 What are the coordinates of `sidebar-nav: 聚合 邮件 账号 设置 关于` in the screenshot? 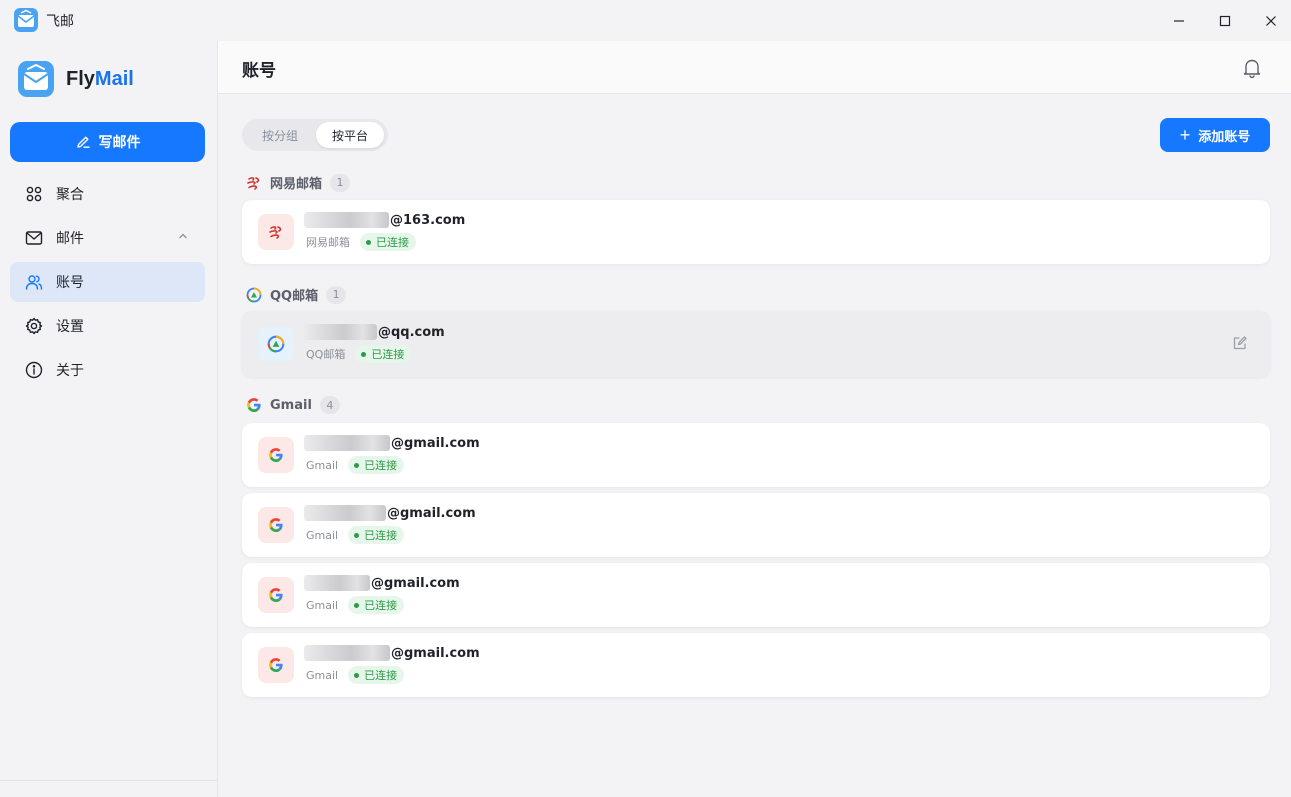 It's located at (107, 284).